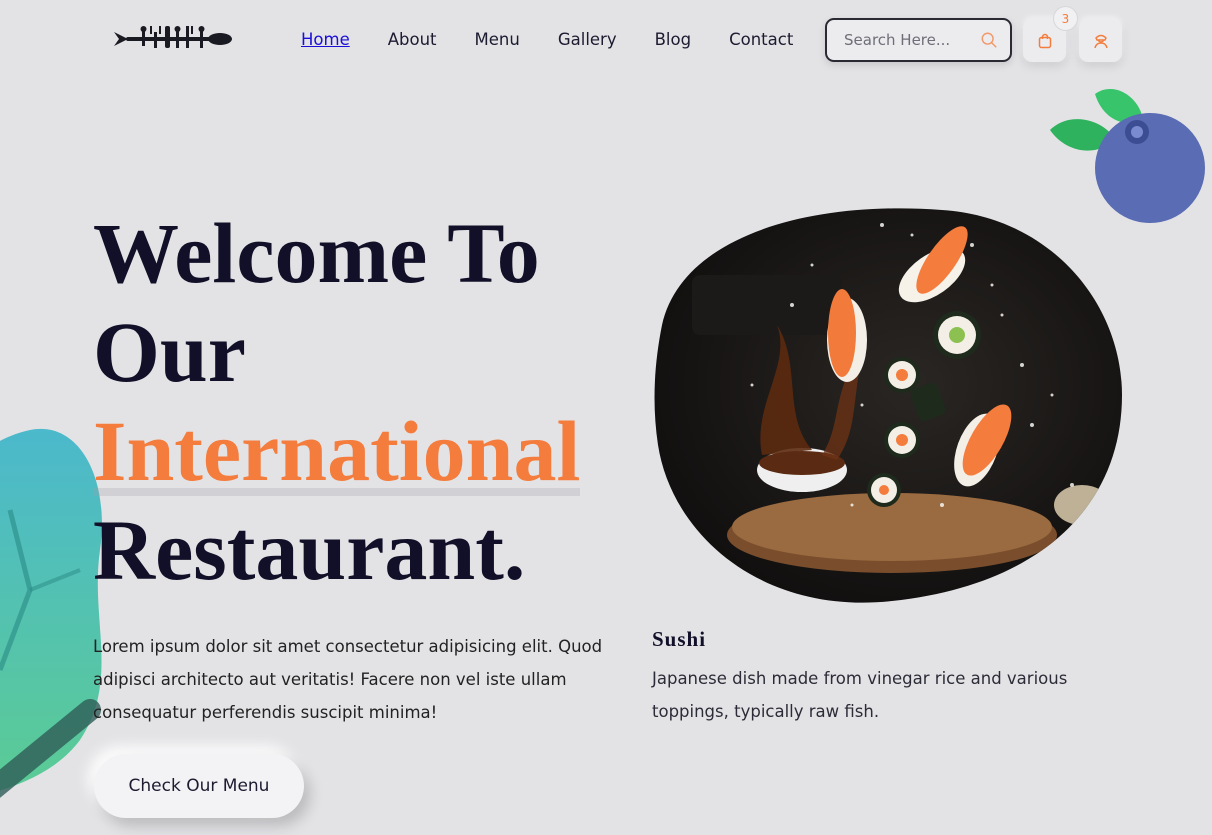 The width and height of the screenshot is (1212, 835). What do you see at coordinates (679, 639) in the screenshot?
I see `dish-name: Sushi` at bounding box center [679, 639].